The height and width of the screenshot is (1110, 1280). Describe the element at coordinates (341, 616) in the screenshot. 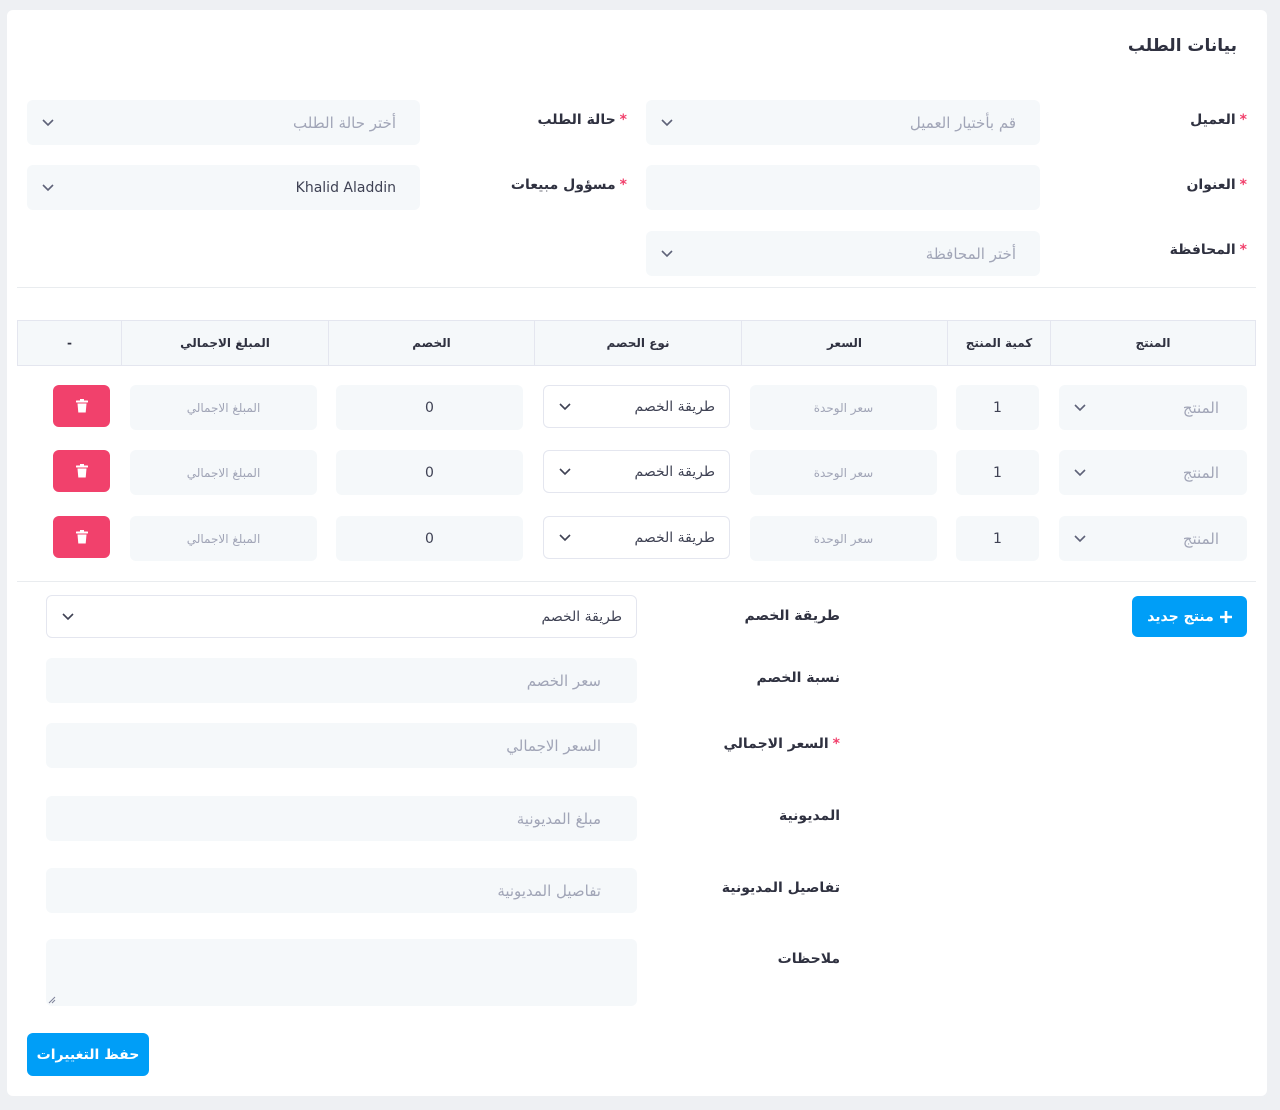

I see `discount-method-select: طريقة الخصم` at that location.